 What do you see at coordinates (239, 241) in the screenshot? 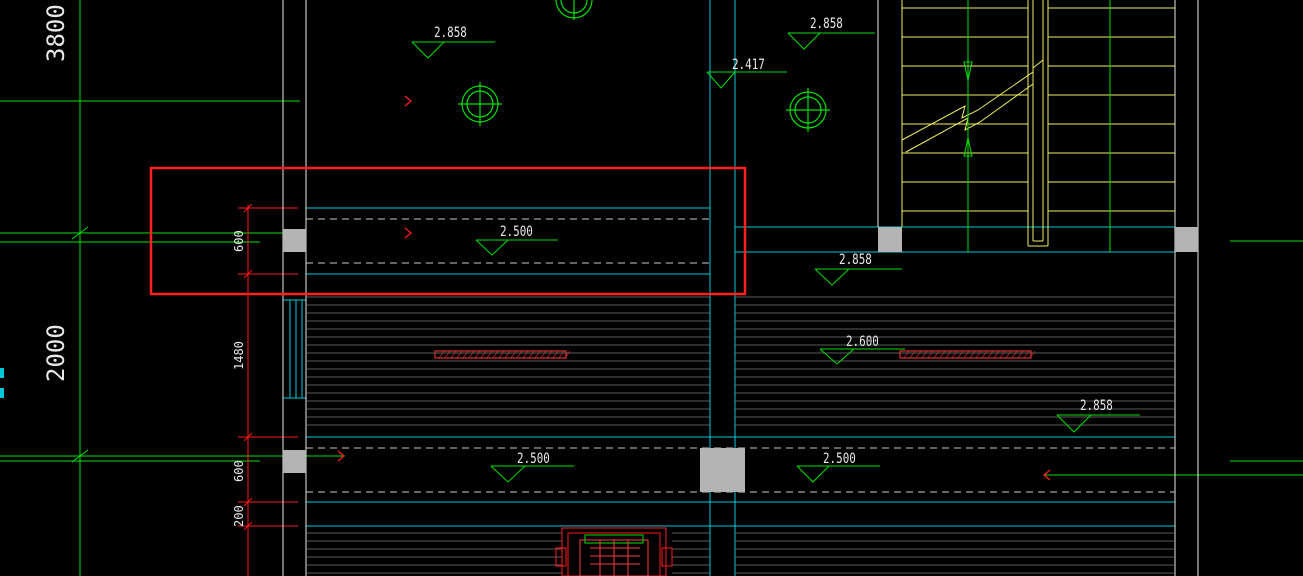
I see `dimension-text-600-top: 600` at bounding box center [239, 241].